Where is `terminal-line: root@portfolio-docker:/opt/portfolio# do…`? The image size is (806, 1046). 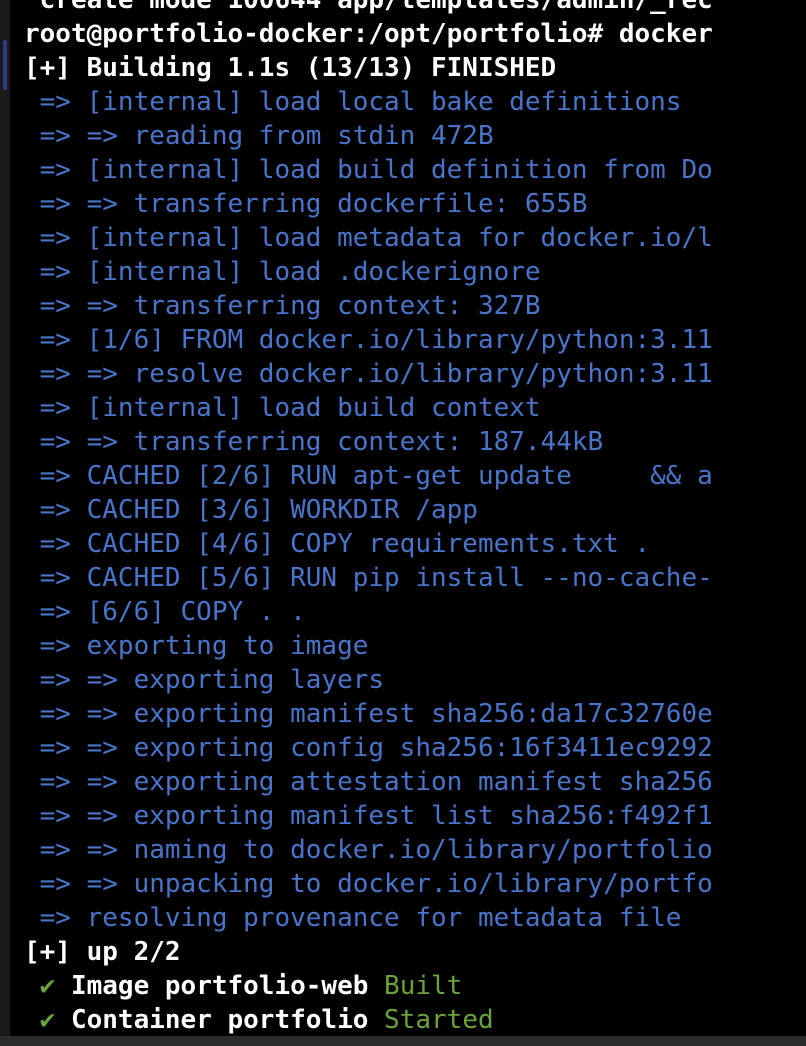 terminal-line: root@portfolio-docker:/opt/portfolio# do… is located at coordinates (368, 34).